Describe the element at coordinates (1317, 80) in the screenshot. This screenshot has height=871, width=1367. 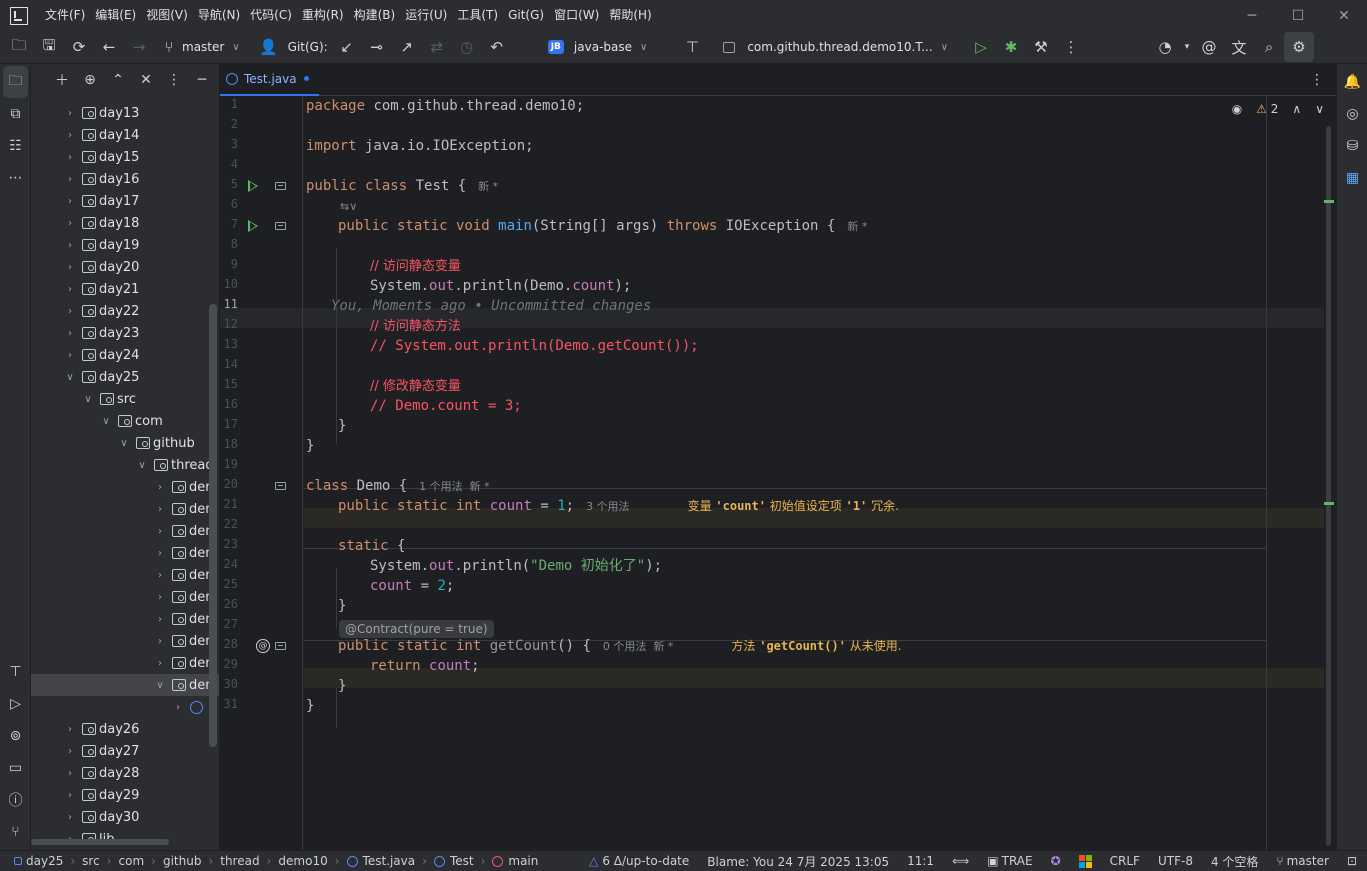
I see `tab-options-icon: ⋮` at that location.